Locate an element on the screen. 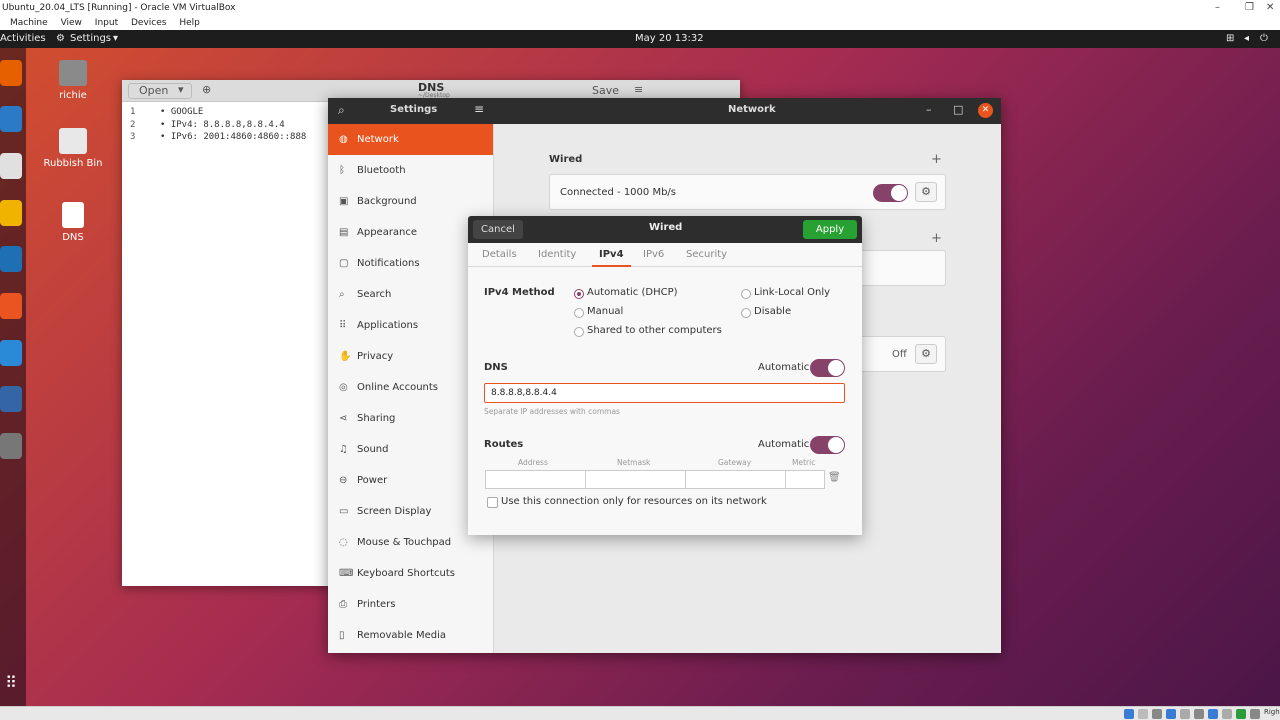 Image resolution: width=1280 pixels, height=720 pixels. route-col-address: Address is located at coordinates (533, 462).